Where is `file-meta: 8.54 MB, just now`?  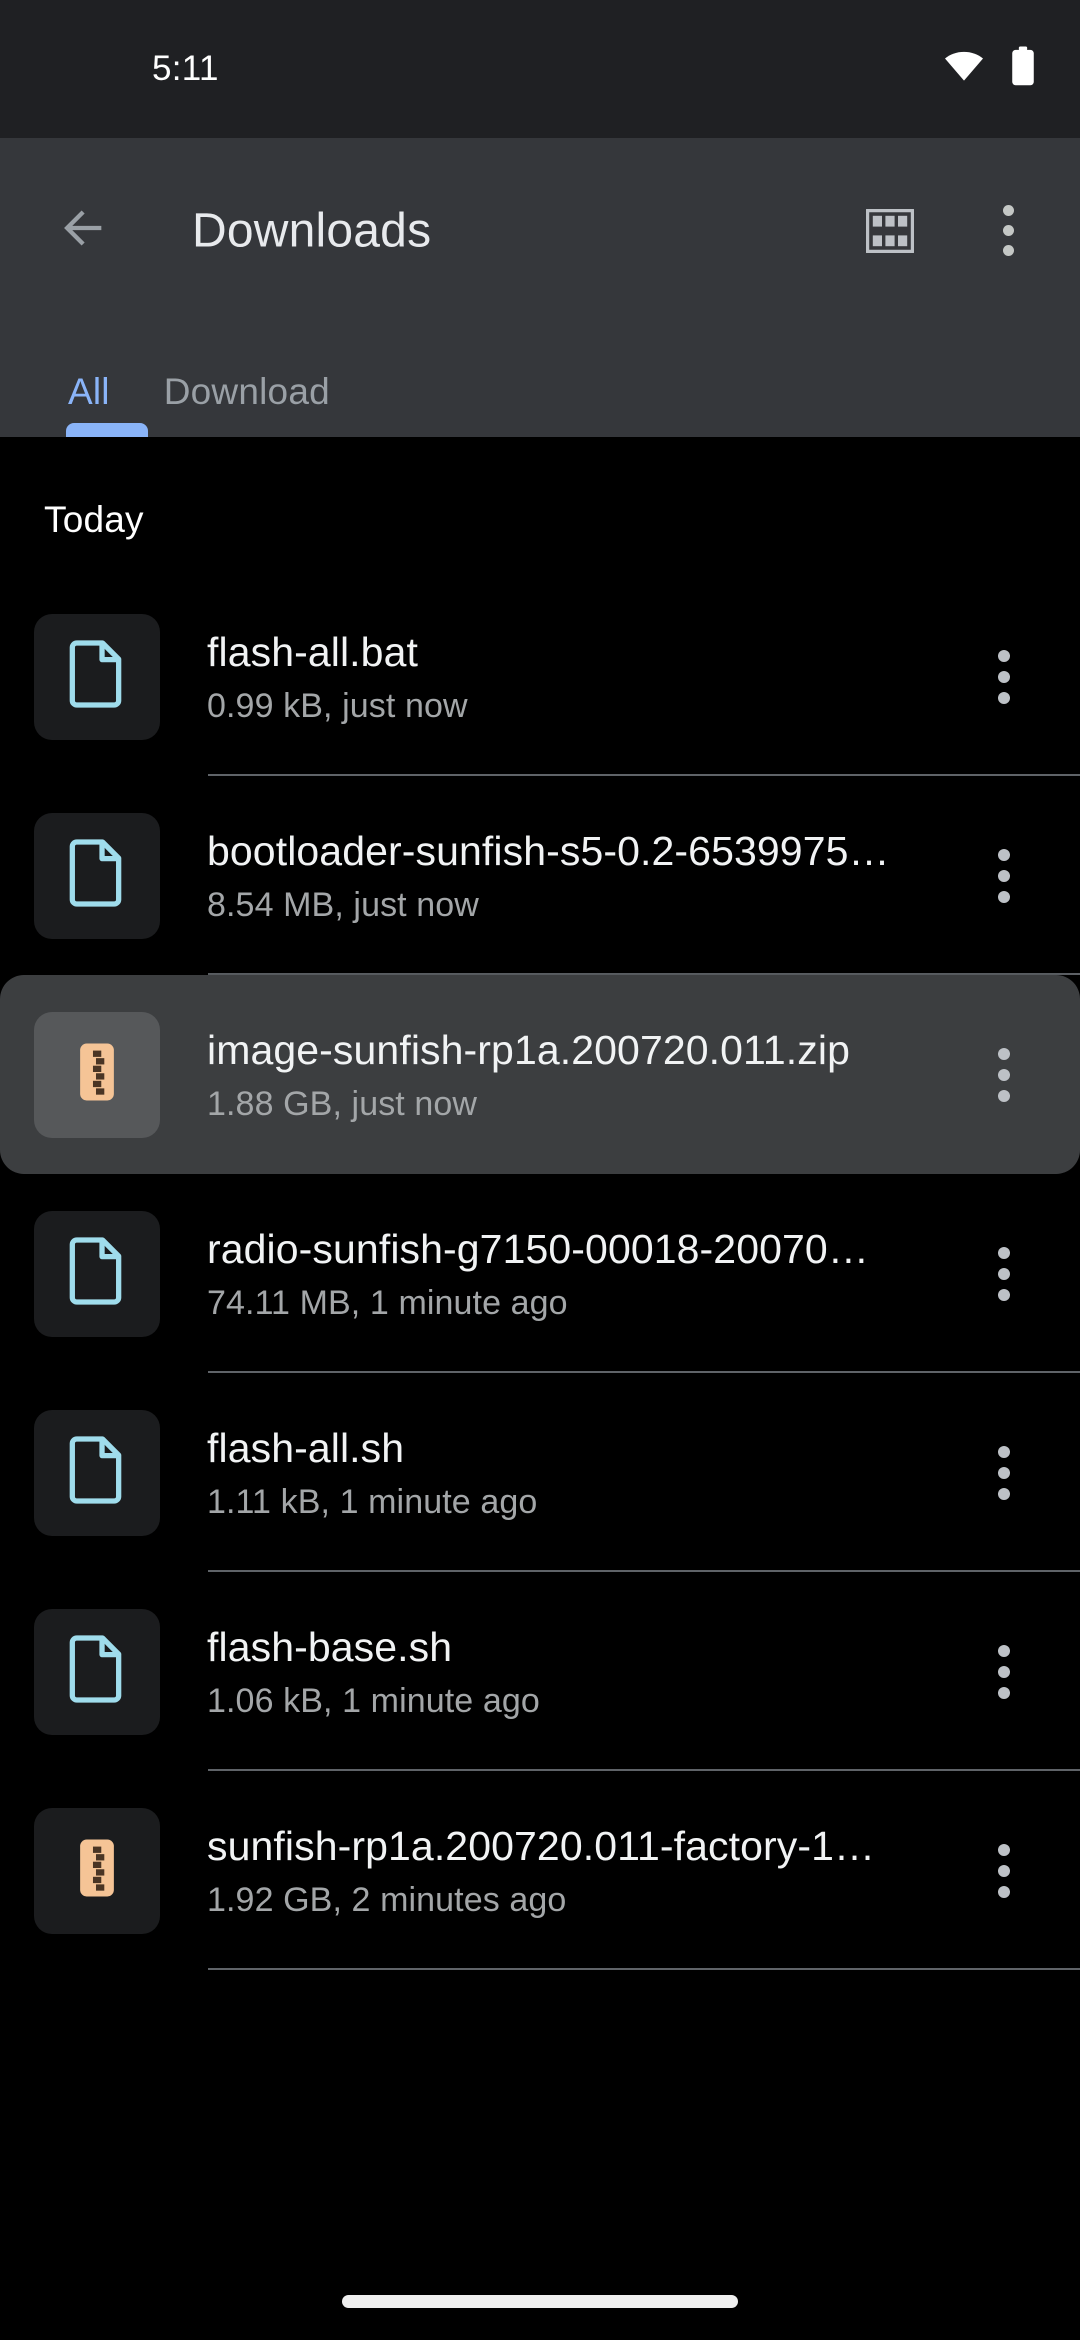 file-meta: 8.54 MB, just now is located at coordinates (343, 904).